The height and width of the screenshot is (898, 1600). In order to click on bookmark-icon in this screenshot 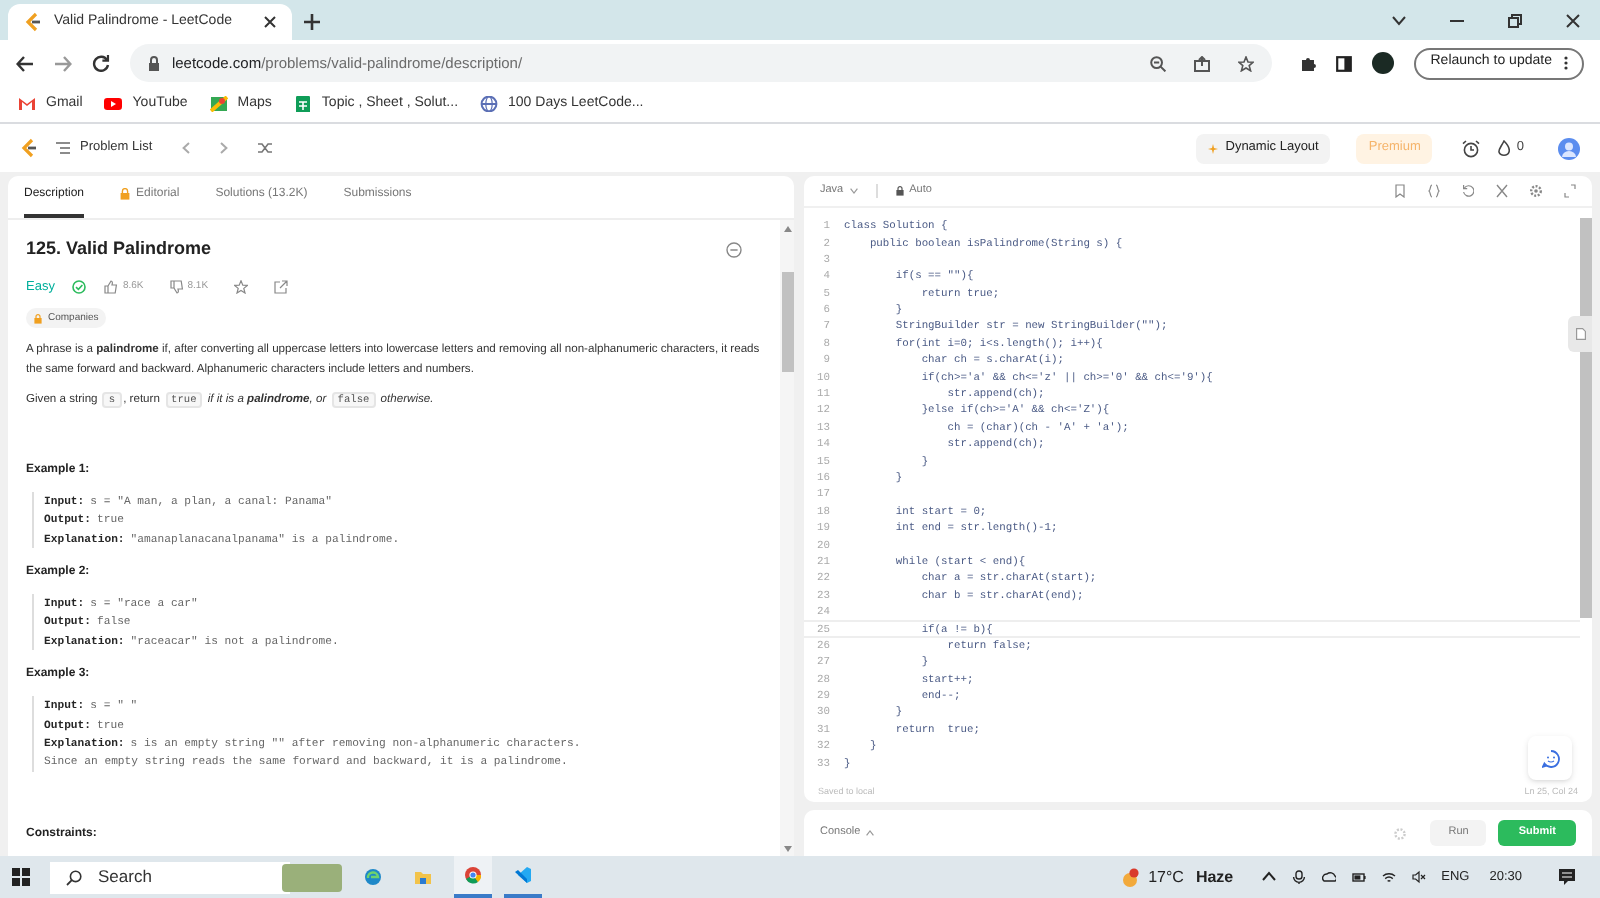, I will do `click(1400, 191)`.